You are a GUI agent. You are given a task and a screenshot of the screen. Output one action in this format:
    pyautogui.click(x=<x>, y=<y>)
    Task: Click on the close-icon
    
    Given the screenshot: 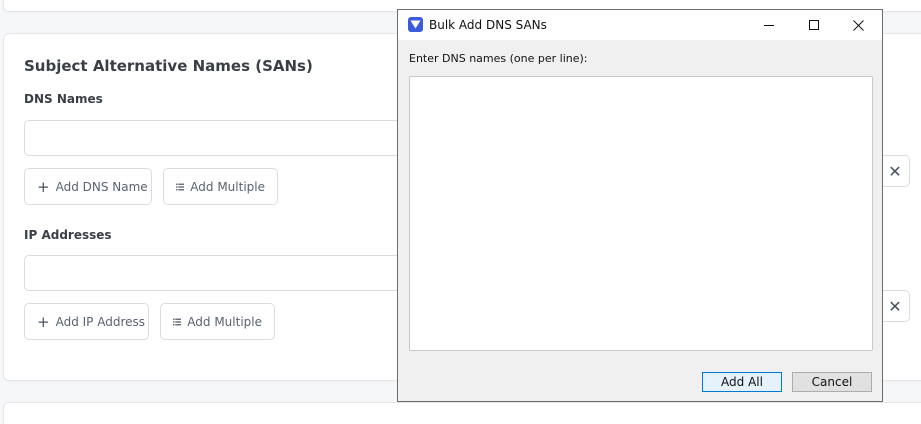 What is the action you would take?
    pyautogui.click(x=858, y=25)
    